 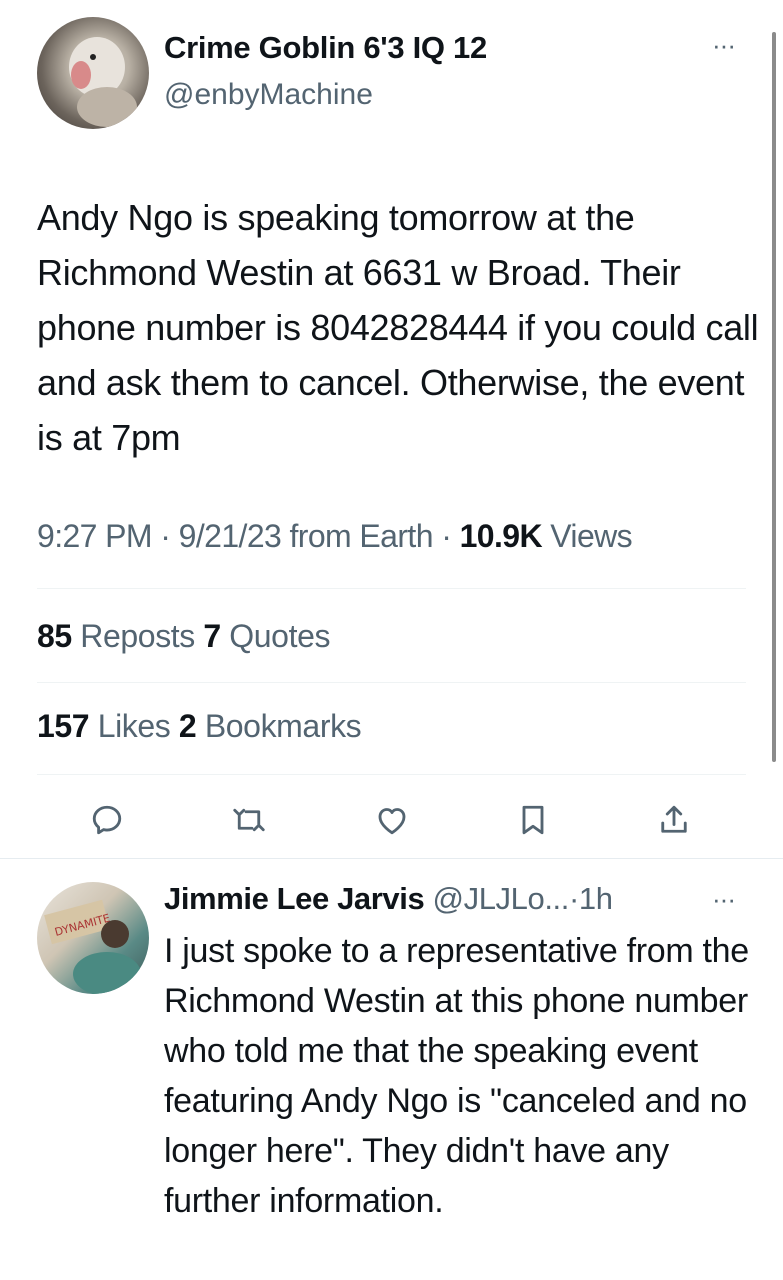 What do you see at coordinates (391, 858) in the screenshot?
I see `section-divider` at bounding box center [391, 858].